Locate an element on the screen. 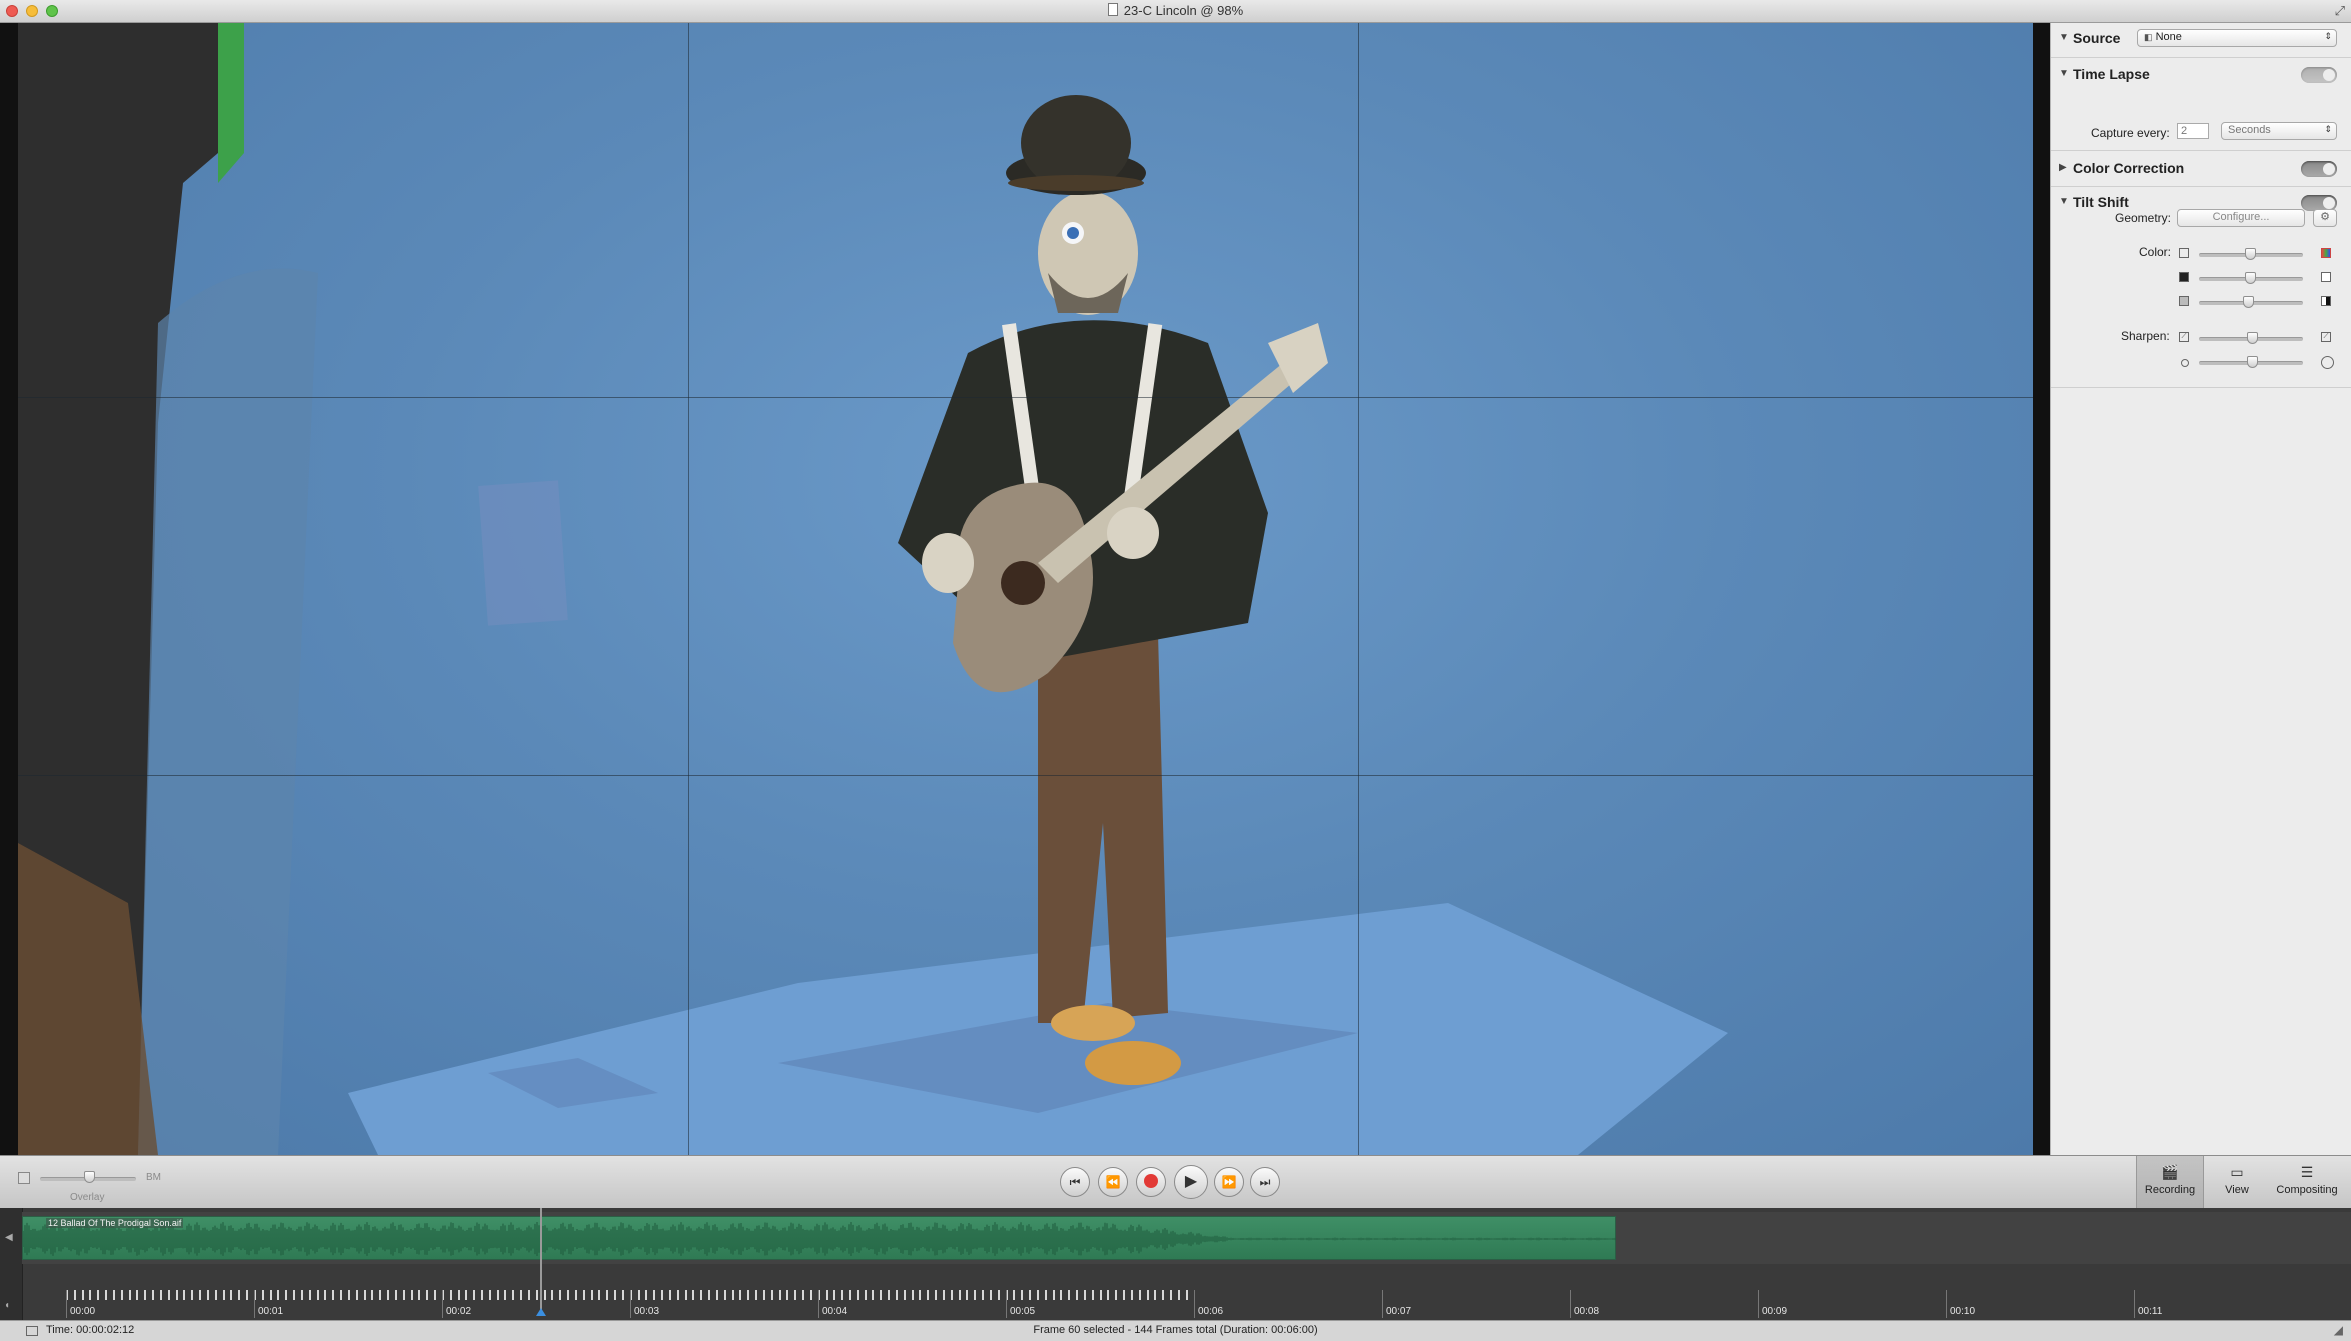 The width and height of the screenshot is (2351, 1341). blur-small-icon is located at coordinates (2185, 363).